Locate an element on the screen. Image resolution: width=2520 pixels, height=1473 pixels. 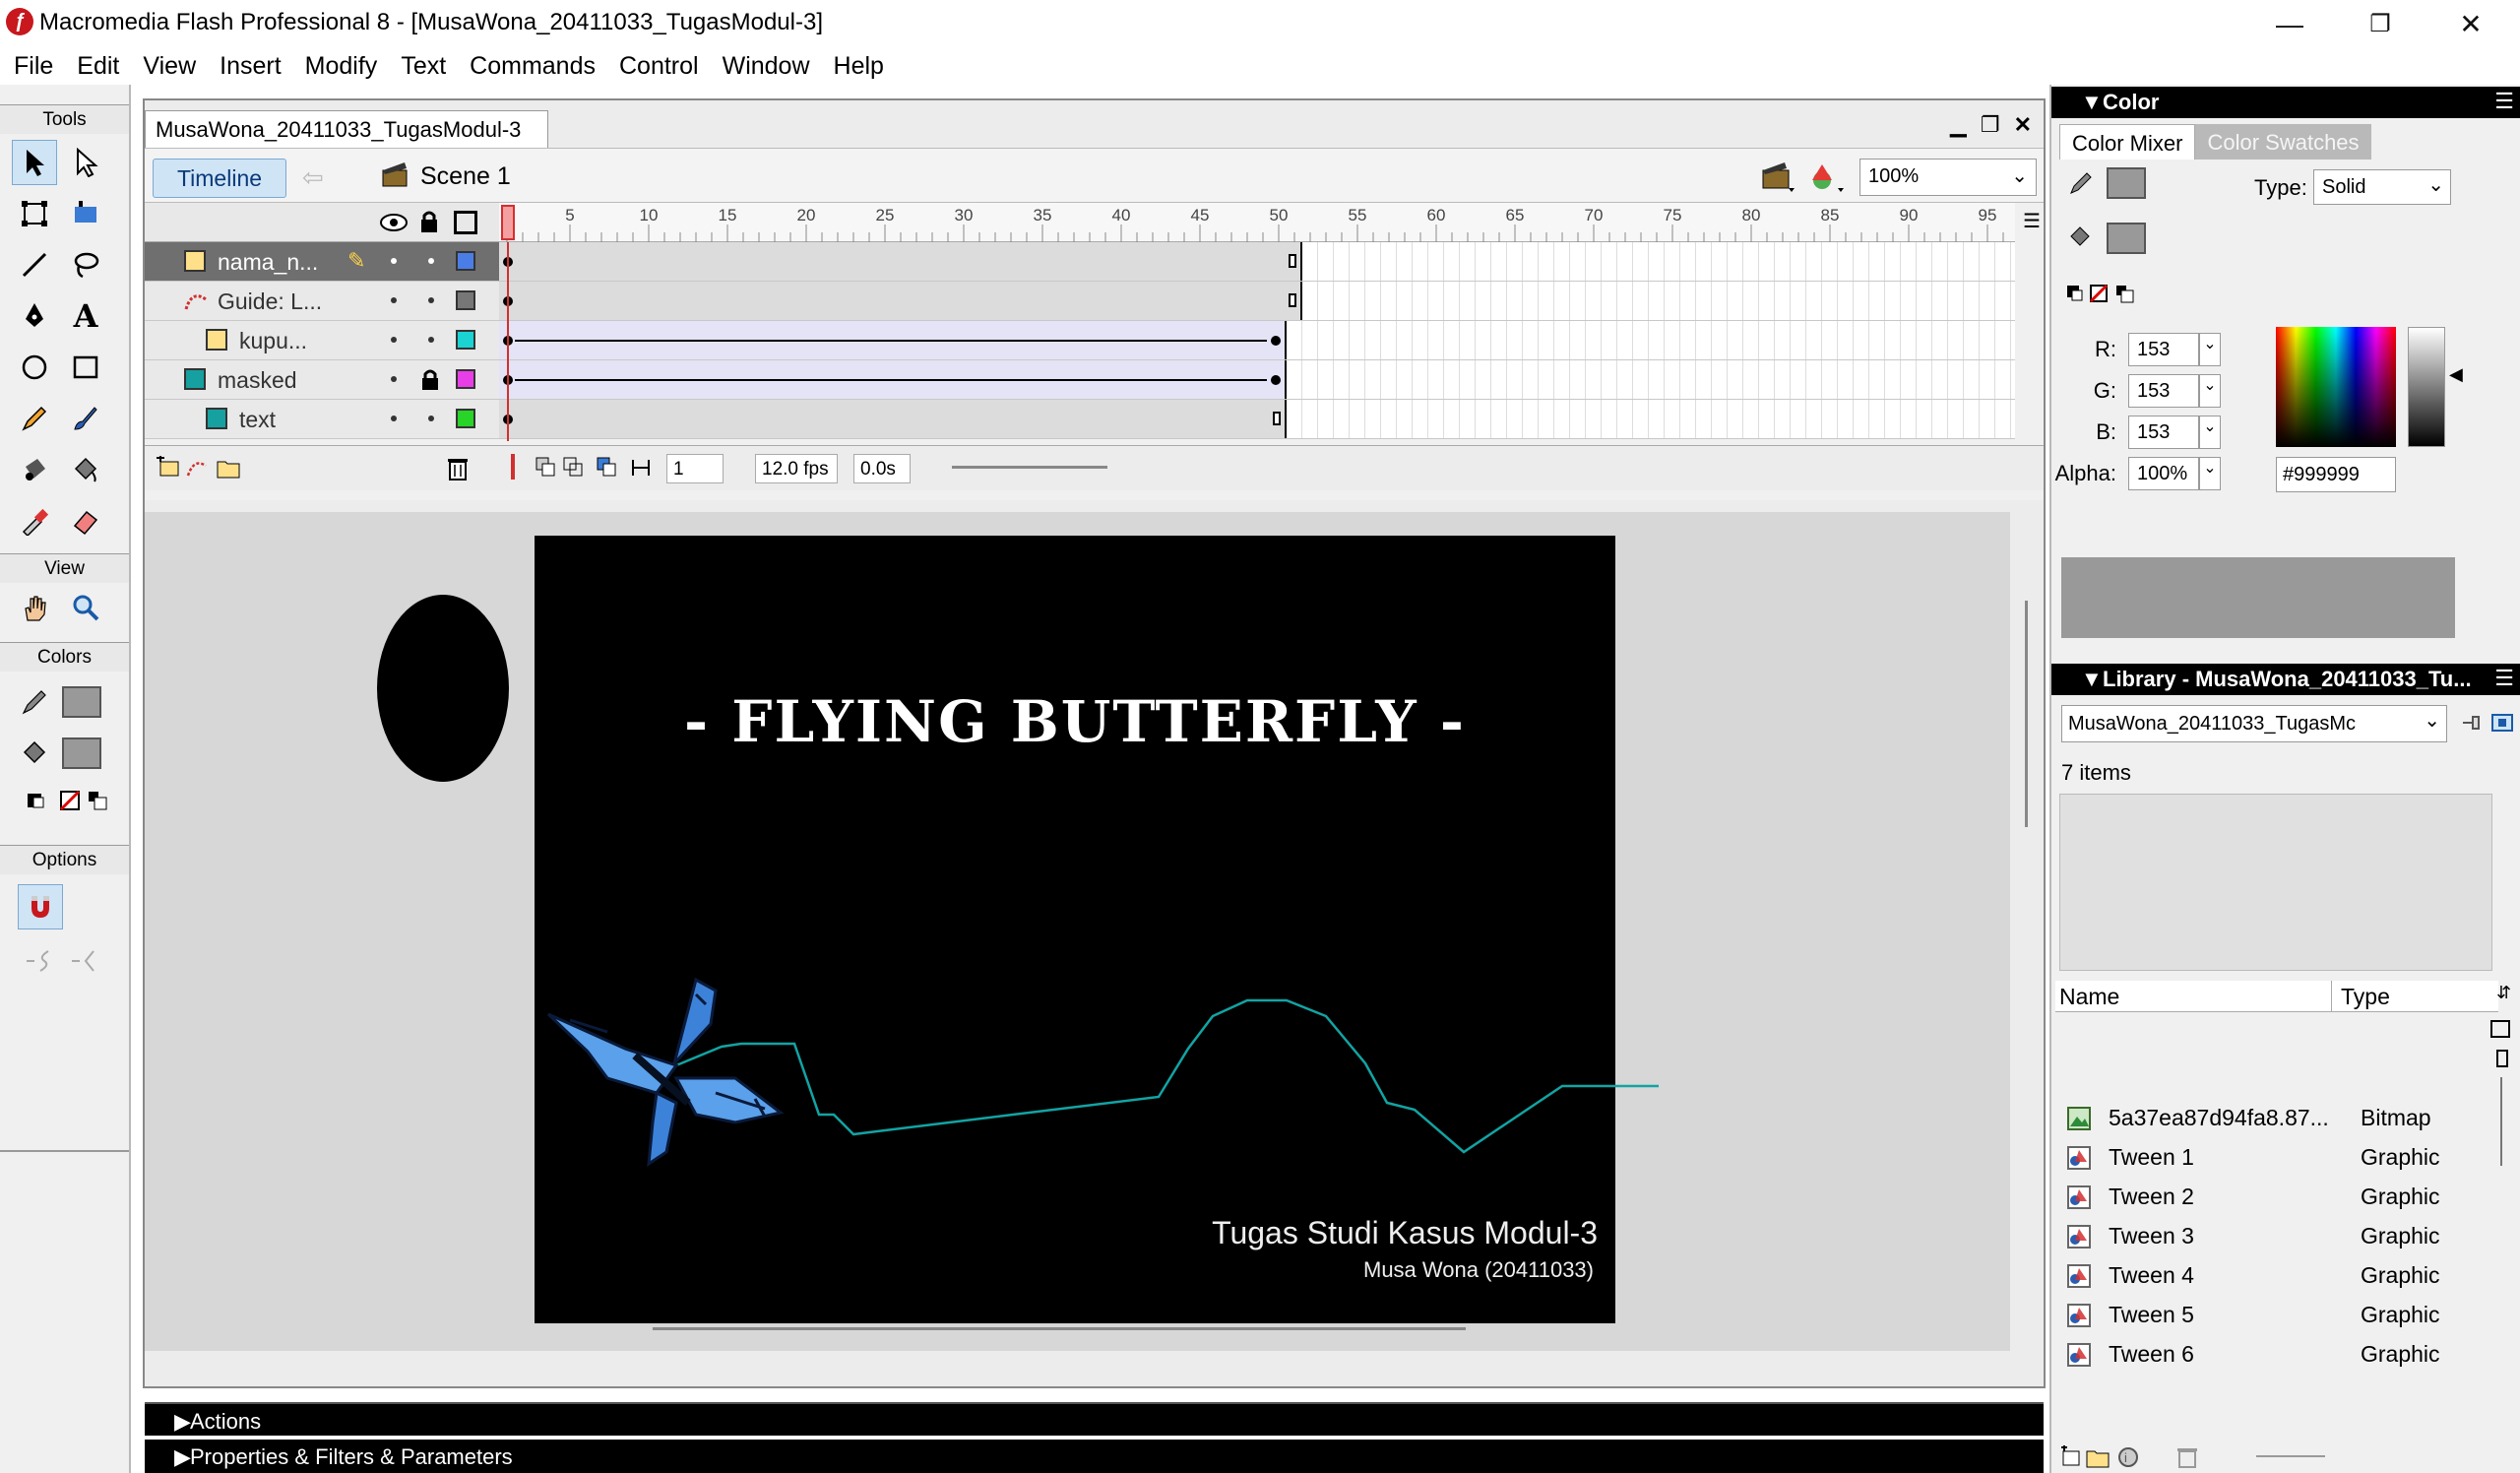
properties-icon: i is located at coordinates (2128, 1457).